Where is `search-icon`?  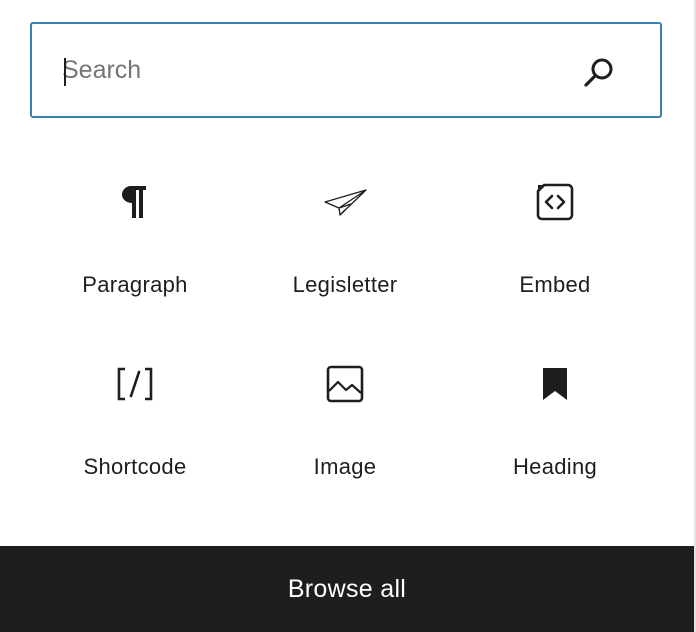 search-icon is located at coordinates (599, 72).